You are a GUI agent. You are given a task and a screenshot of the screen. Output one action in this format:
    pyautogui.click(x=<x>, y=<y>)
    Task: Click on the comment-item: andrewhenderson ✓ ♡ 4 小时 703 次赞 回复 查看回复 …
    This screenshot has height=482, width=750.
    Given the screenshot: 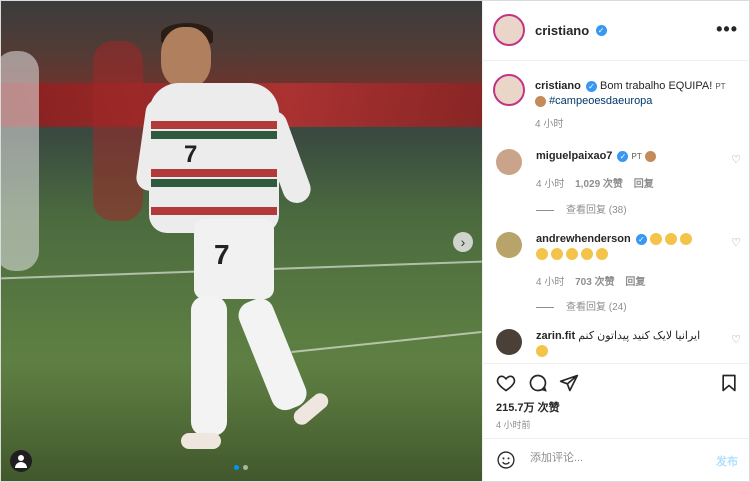 What is the action you would take?
    pyautogui.click(x=618, y=272)
    